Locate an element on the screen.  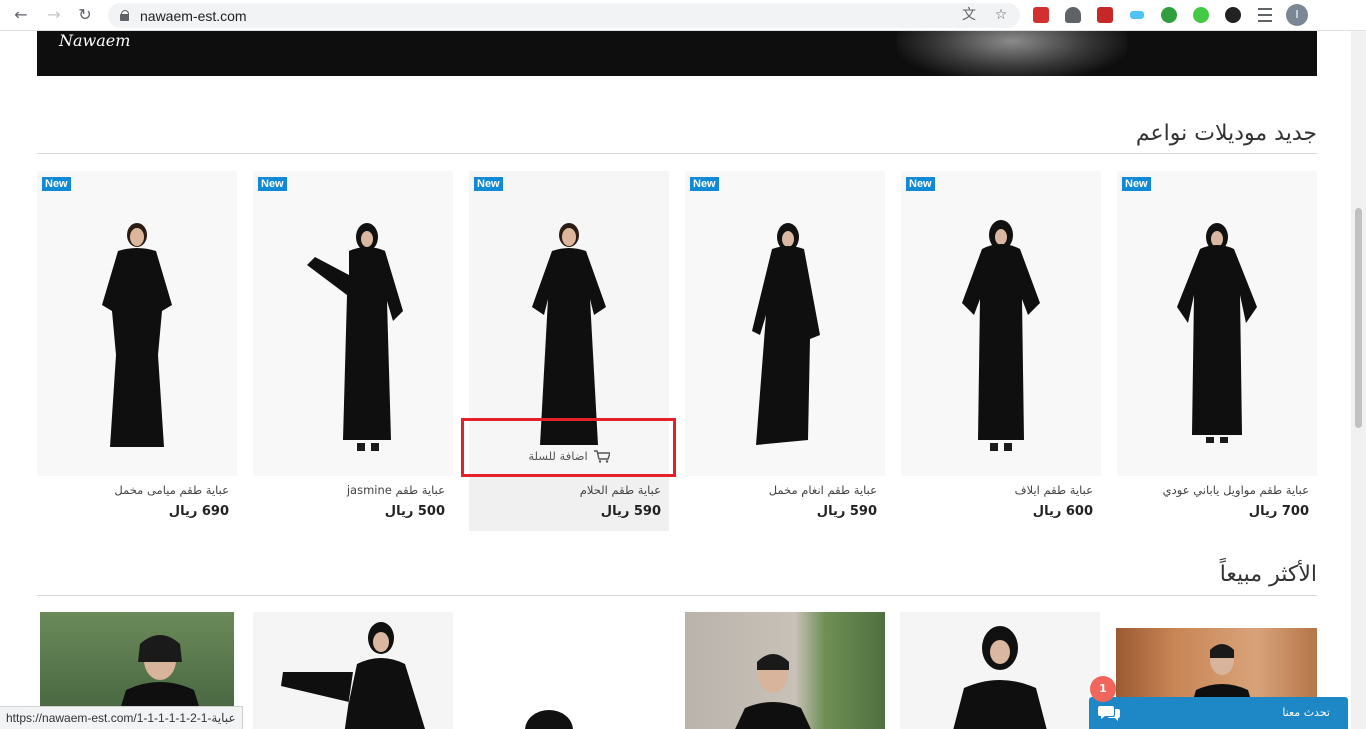
extension-red-dots-icon is located at coordinates (1041, 15).